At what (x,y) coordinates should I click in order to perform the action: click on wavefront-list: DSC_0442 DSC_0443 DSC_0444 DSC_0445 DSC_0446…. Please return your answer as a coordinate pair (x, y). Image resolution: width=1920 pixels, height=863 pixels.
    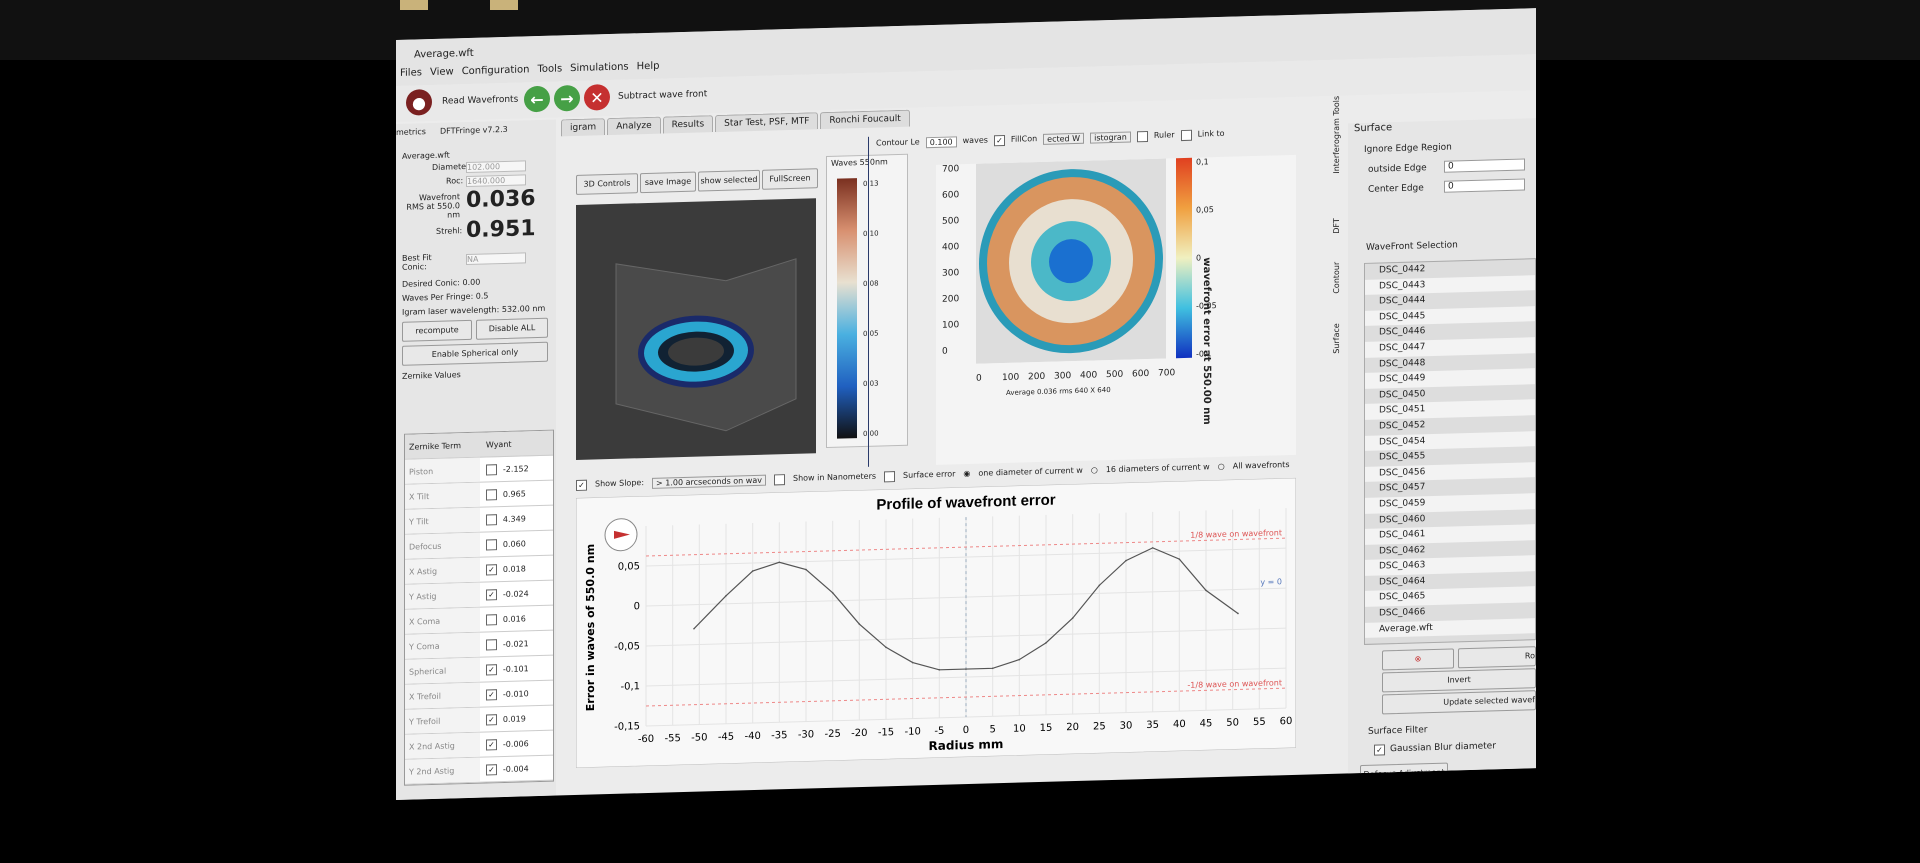
    Looking at the image, I should click on (1450, 451).